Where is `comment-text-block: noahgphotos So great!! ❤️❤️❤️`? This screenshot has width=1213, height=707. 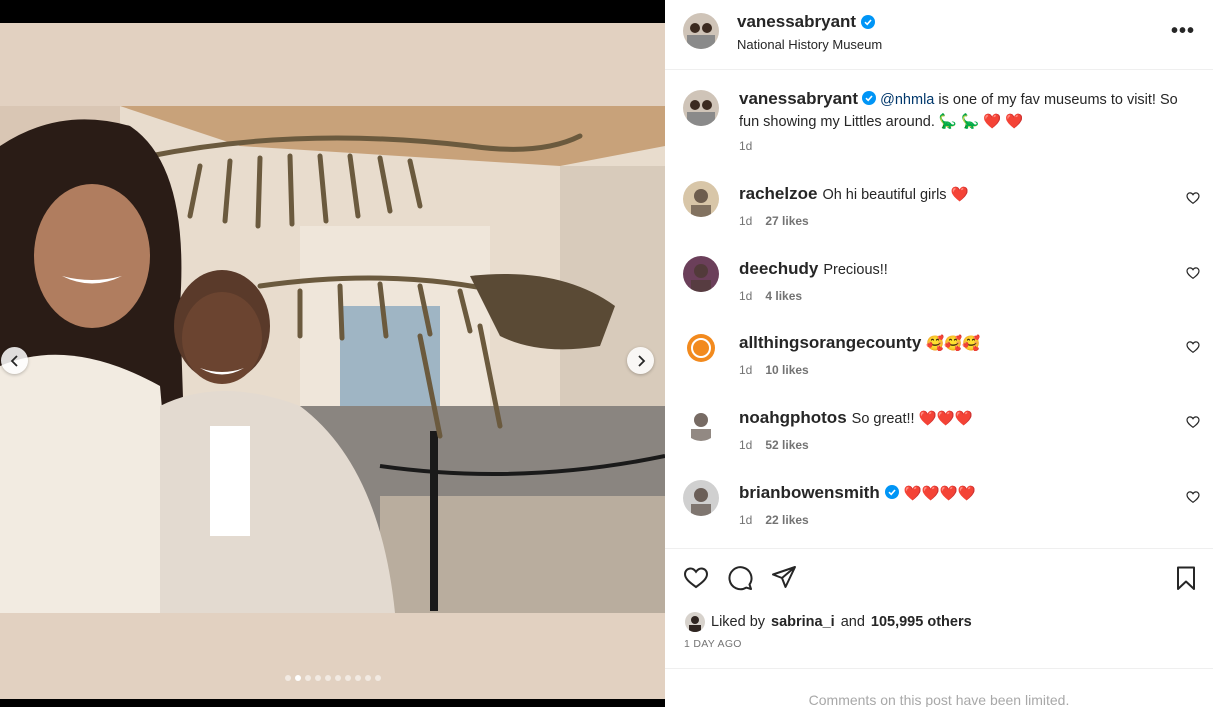 comment-text-block: noahgphotos So great!! ❤️❤️❤️ is located at coordinates (959, 418).